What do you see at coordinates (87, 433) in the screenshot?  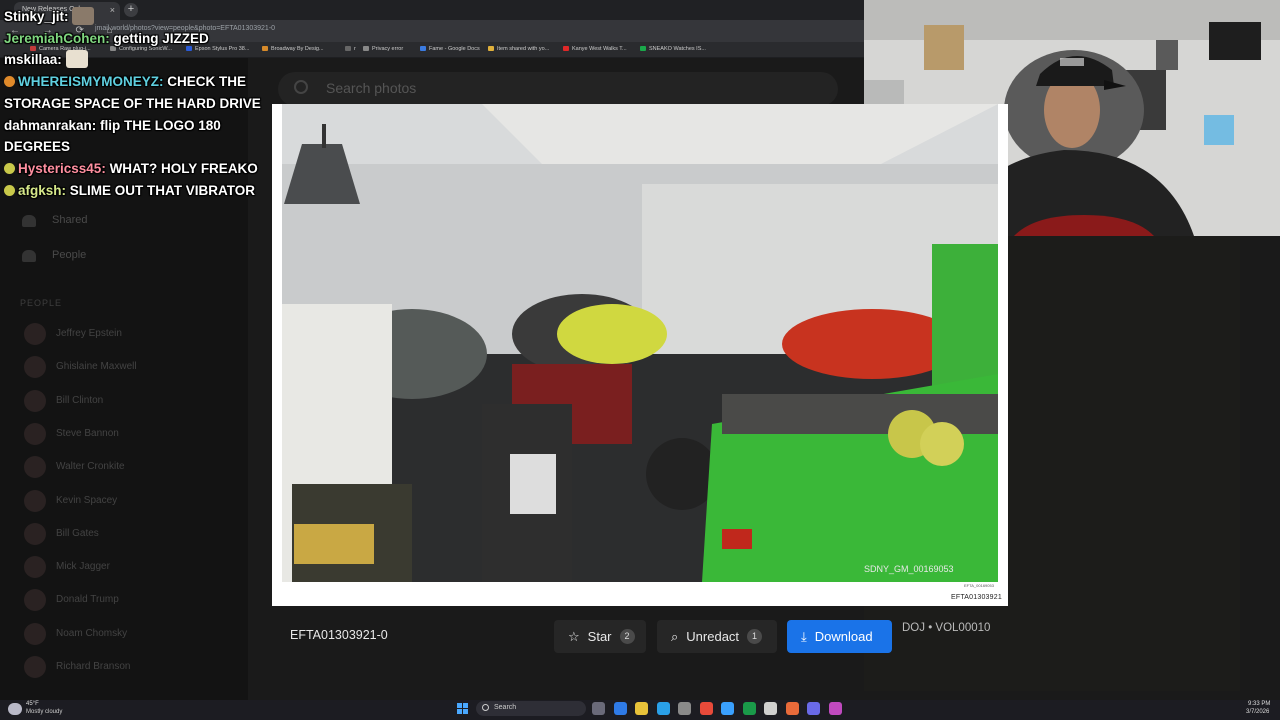 I see `person-name: Steve Bannon` at bounding box center [87, 433].